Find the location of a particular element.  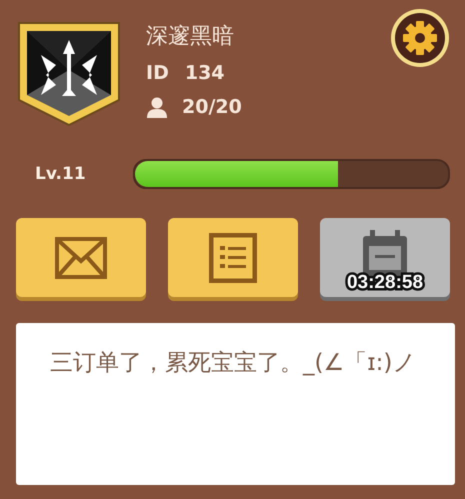

list-icon is located at coordinates (233, 257).